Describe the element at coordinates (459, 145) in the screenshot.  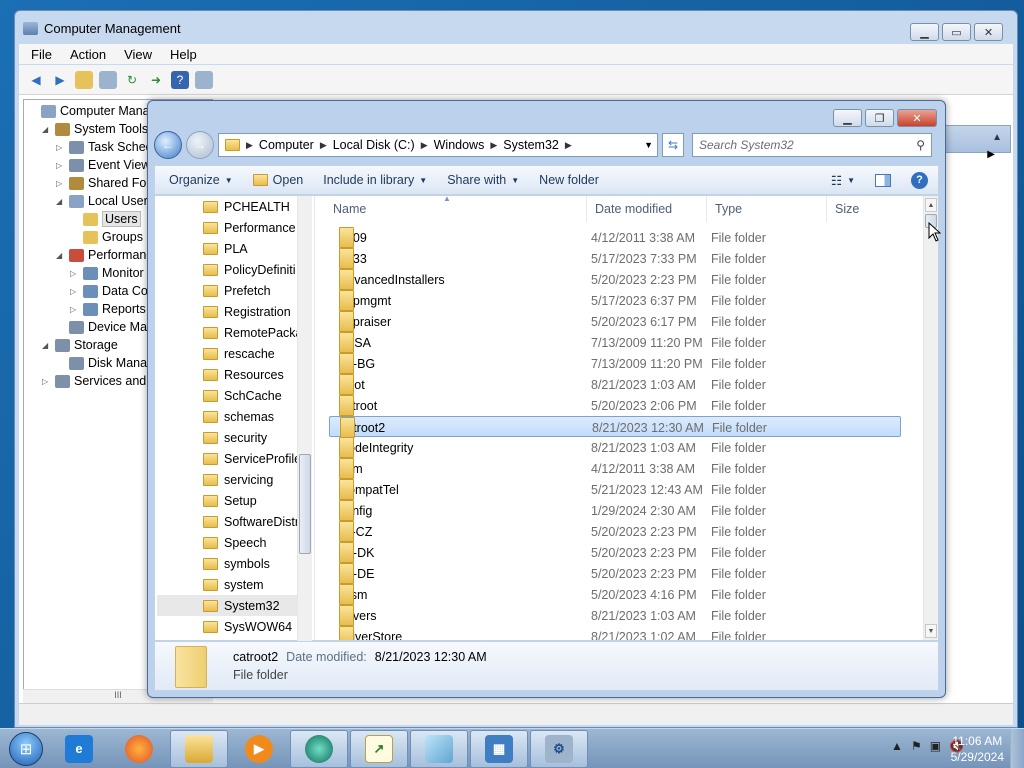
I see `breadcrumb-windows: Windows` at that location.